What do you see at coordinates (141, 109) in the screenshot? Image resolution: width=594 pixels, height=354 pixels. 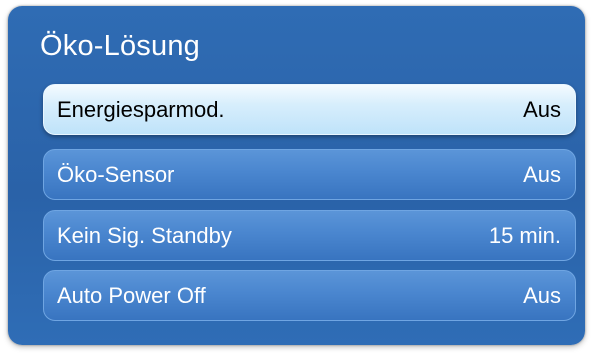 I see `menu-item-label: Energiesparmod.` at bounding box center [141, 109].